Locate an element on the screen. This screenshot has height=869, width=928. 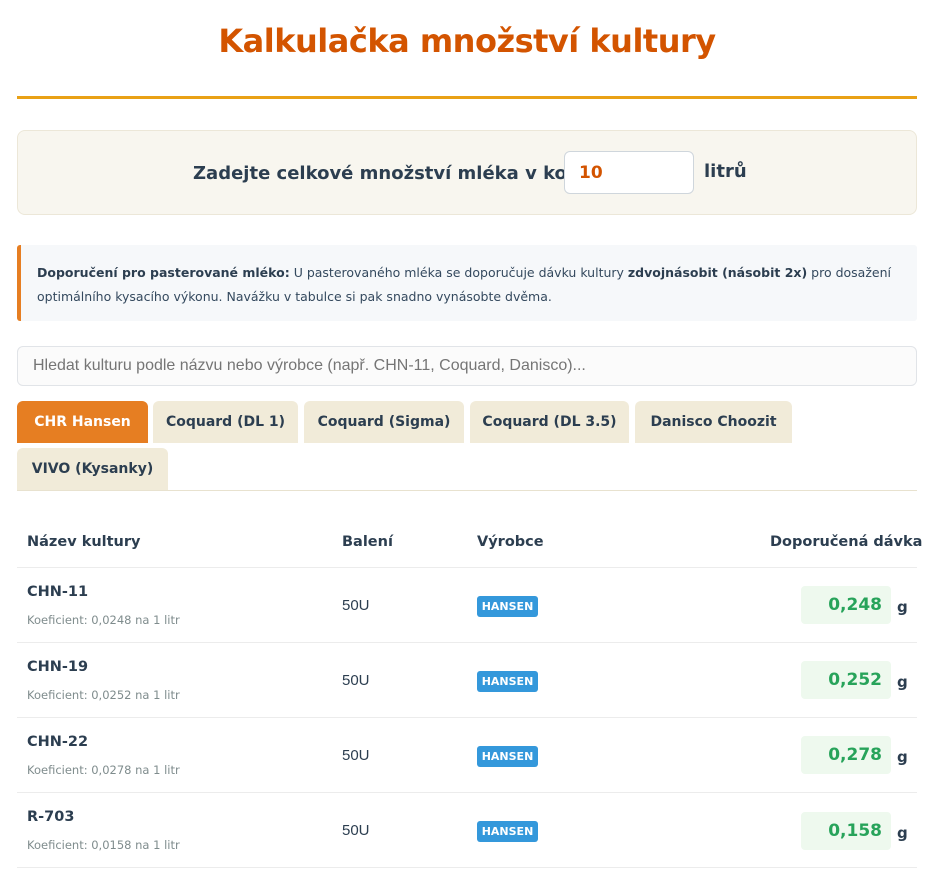
culture-coefficient: Koeficient: 0,0158 na 1 litr is located at coordinates (103, 845).